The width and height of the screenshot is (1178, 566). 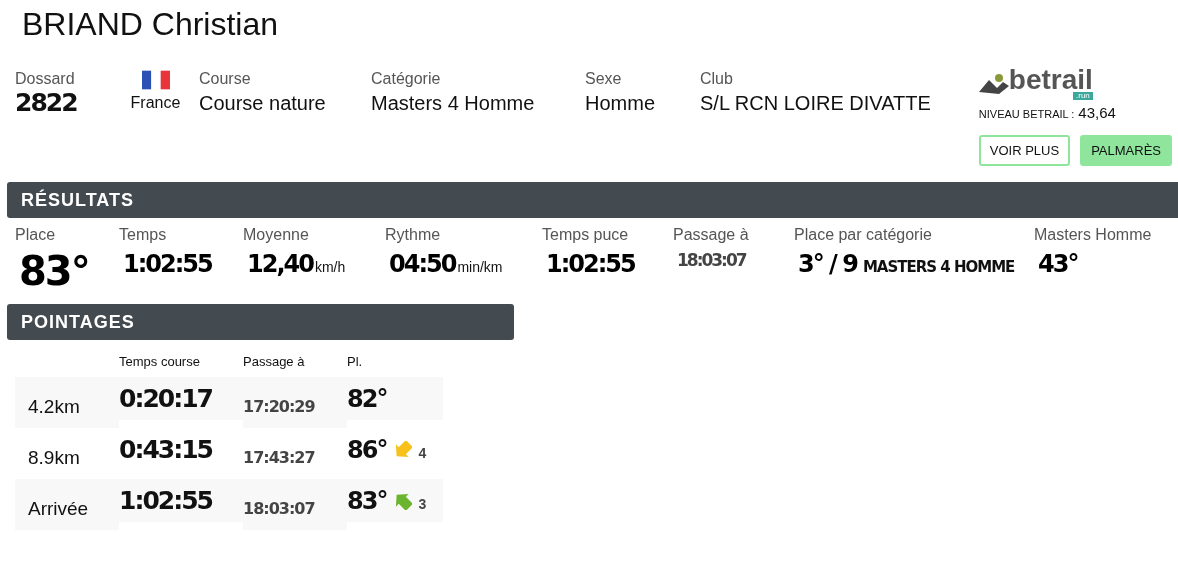 What do you see at coordinates (160, 362) in the screenshot?
I see `column-header: Temps course` at bounding box center [160, 362].